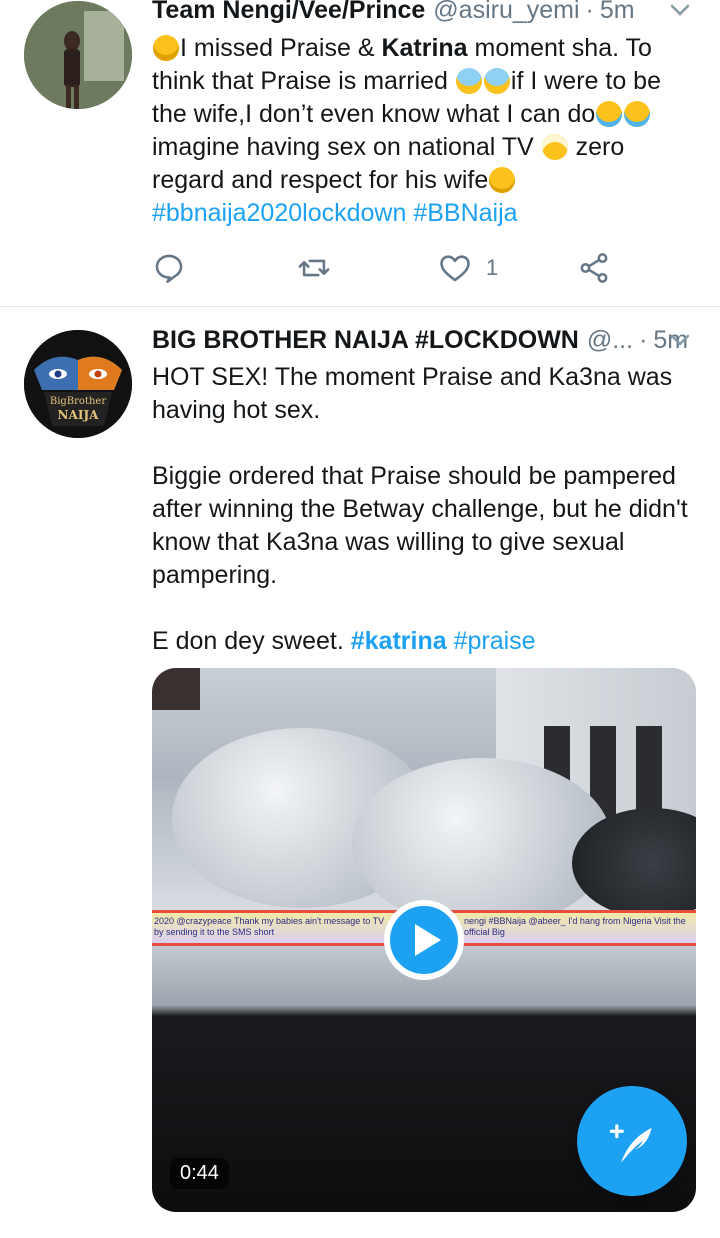 The width and height of the screenshot is (720, 1238). I want to click on avatar, so click(78, 55).